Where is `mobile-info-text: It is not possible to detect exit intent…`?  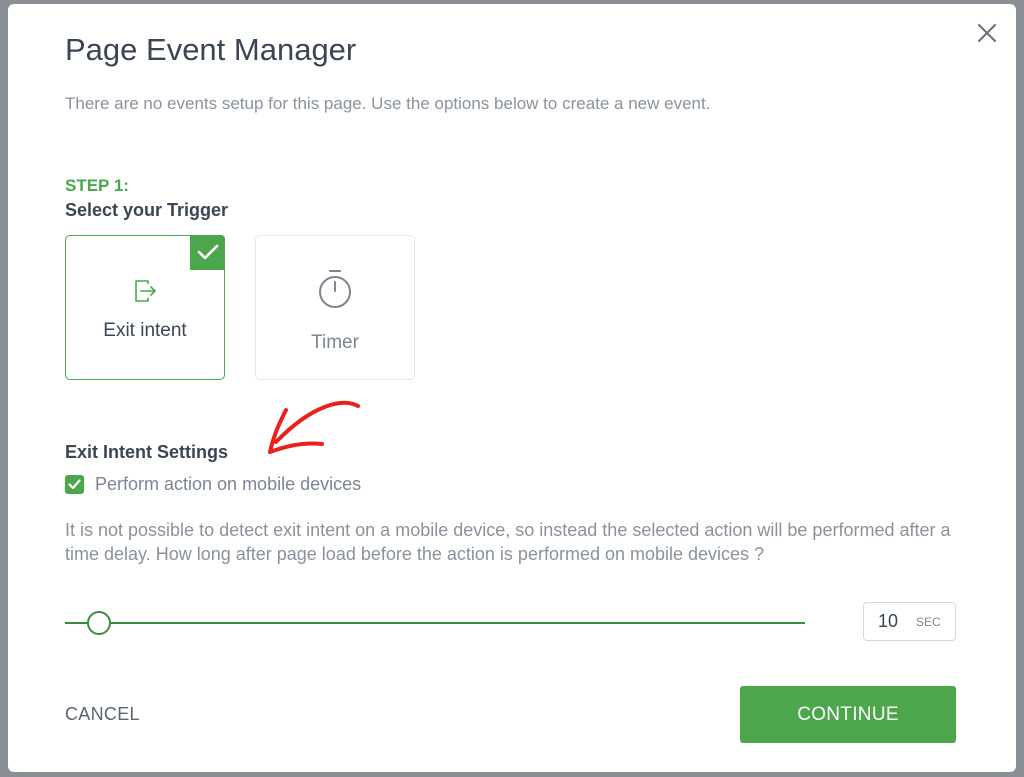 mobile-info-text: It is not possible to detect exit intent… is located at coordinates (508, 542).